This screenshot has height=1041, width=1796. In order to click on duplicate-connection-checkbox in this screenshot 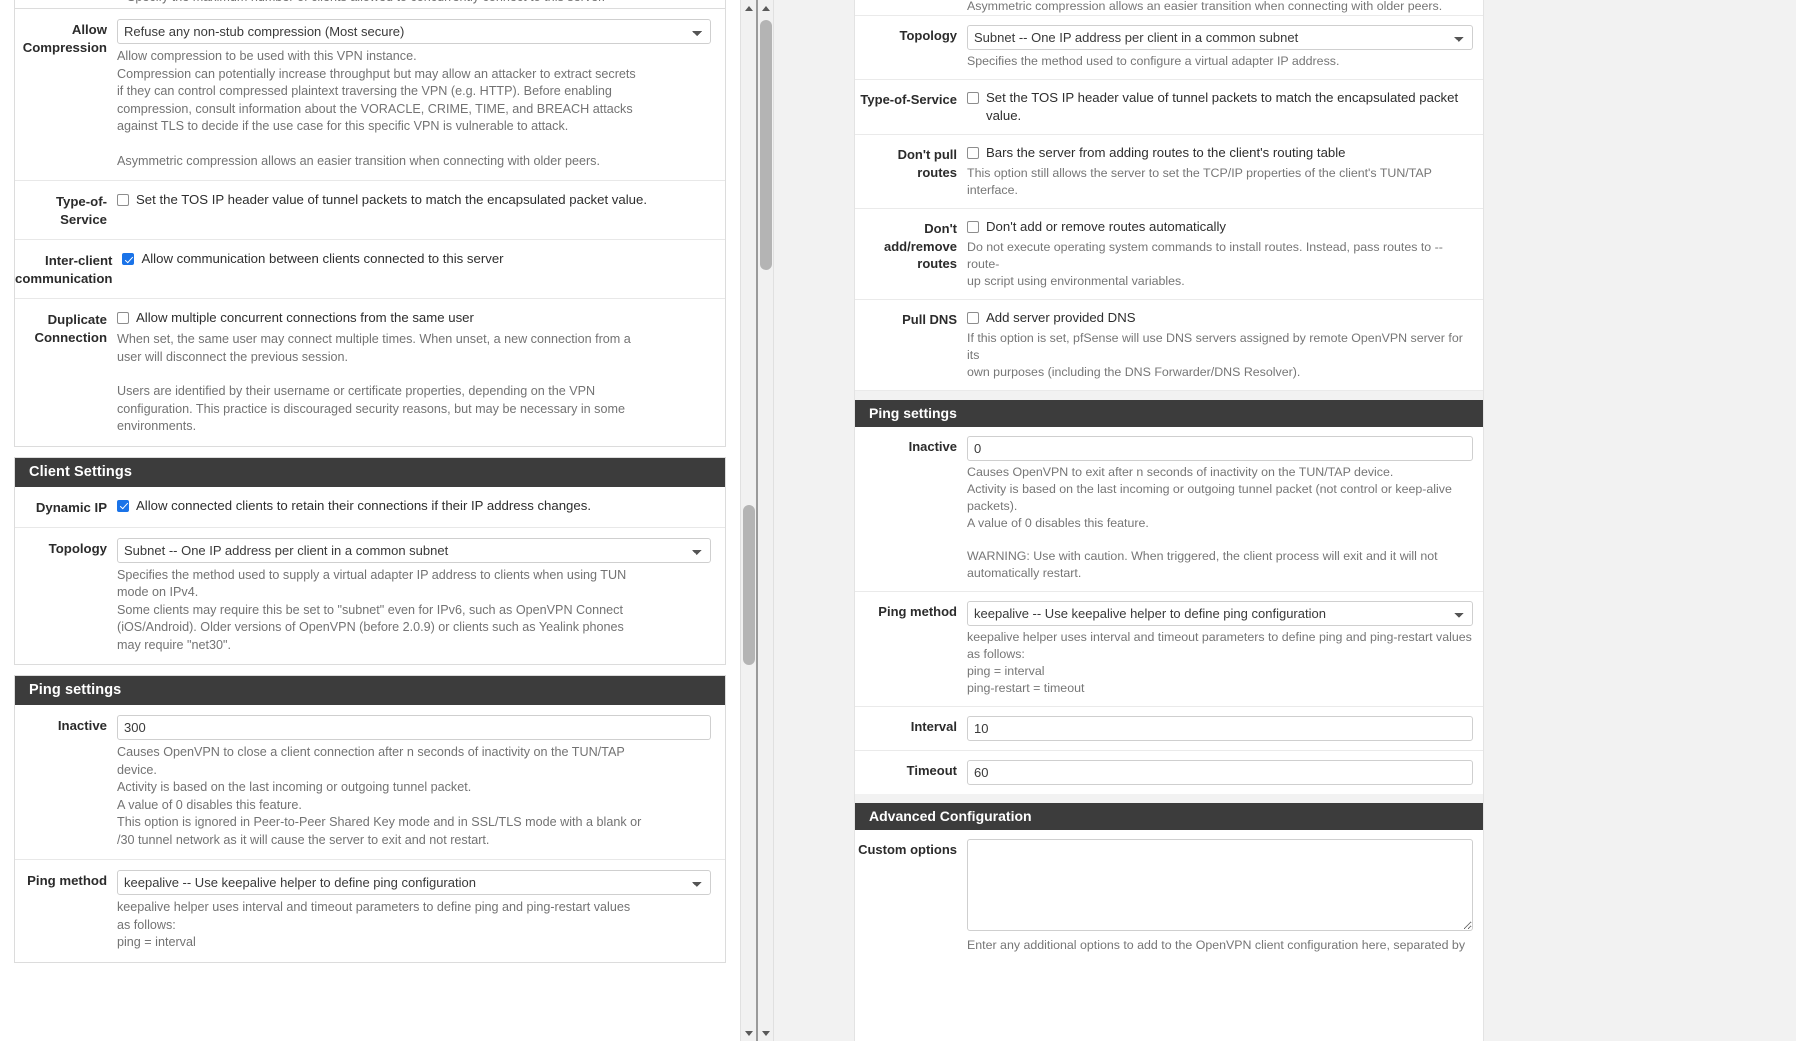, I will do `click(123, 318)`.